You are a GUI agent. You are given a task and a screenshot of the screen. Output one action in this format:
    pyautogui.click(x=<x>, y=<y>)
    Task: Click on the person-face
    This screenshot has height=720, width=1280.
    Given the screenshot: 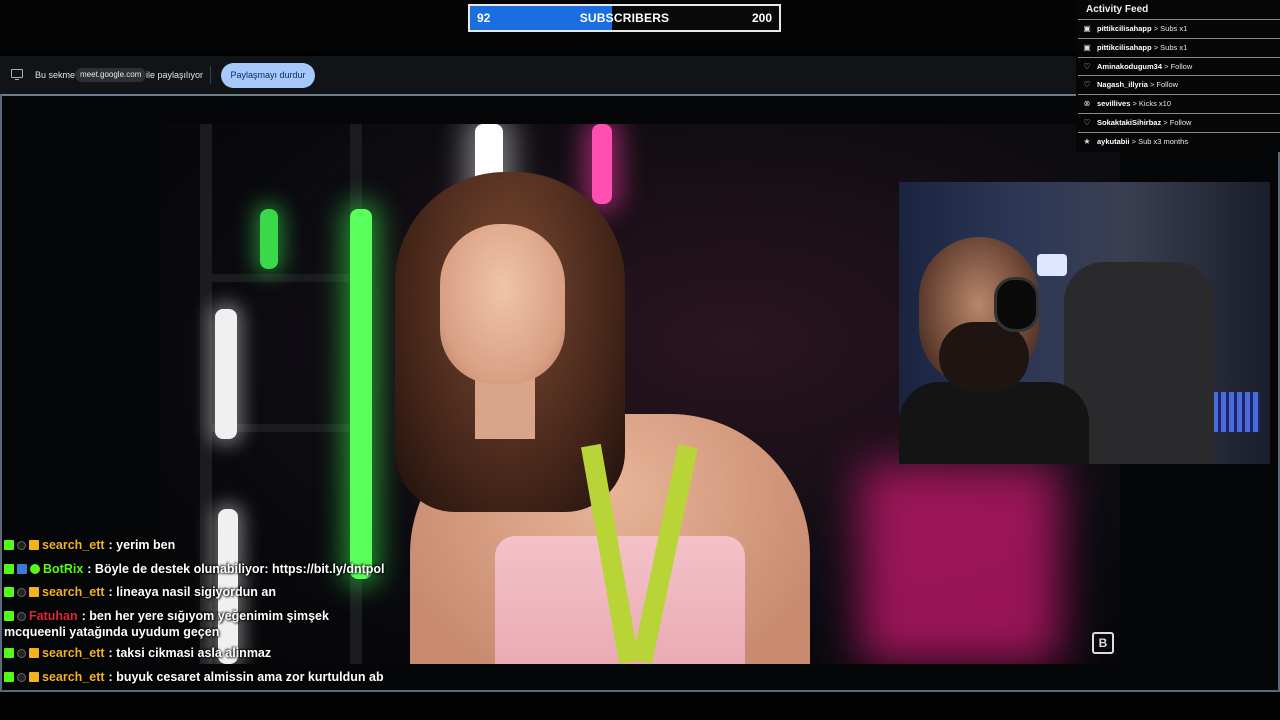 What is the action you would take?
    pyautogui.click(x=502, y=304)
    